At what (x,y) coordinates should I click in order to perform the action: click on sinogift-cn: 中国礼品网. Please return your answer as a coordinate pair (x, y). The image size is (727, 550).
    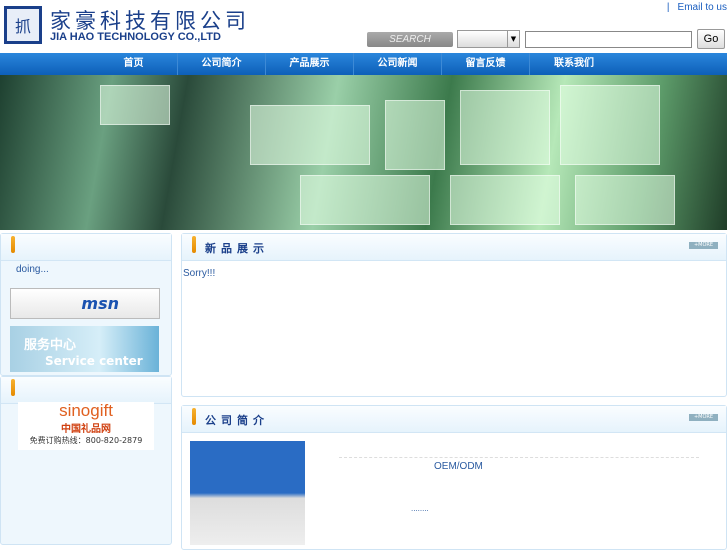
    Looking at the image, I should click on (86, 429).